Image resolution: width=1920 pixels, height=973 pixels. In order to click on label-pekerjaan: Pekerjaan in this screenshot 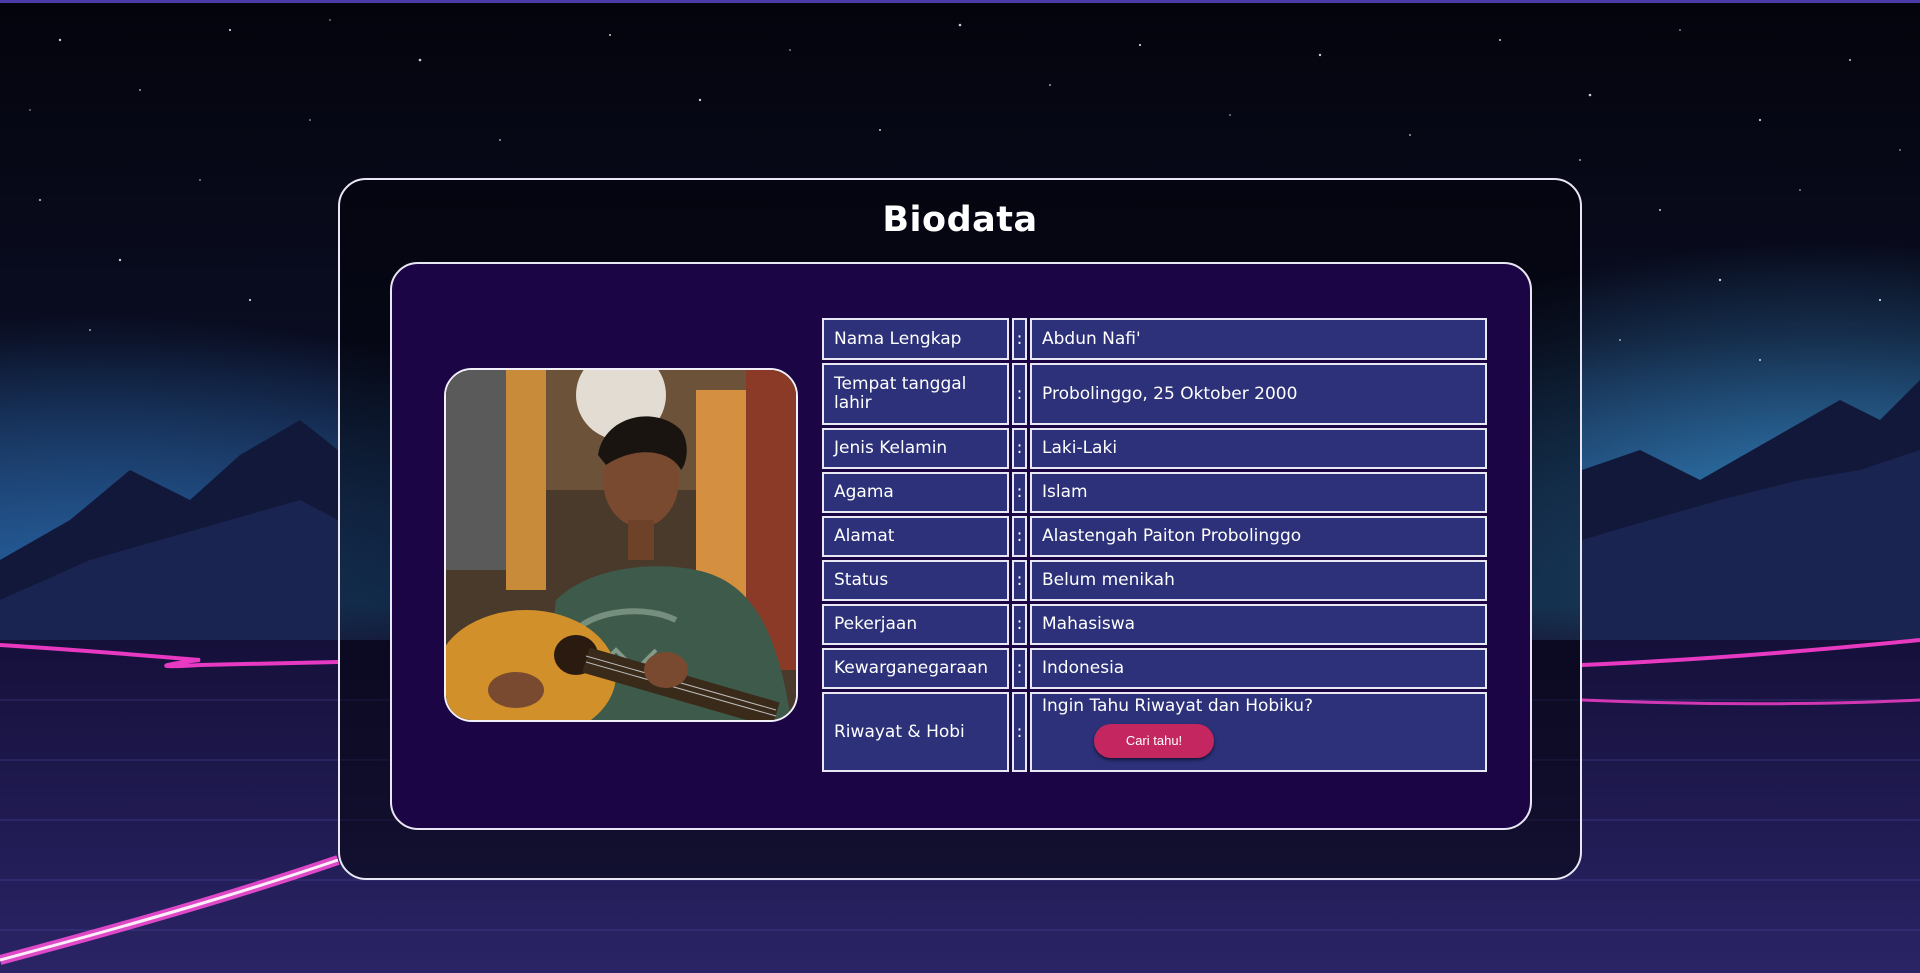, I will do `click(915, 624)`.